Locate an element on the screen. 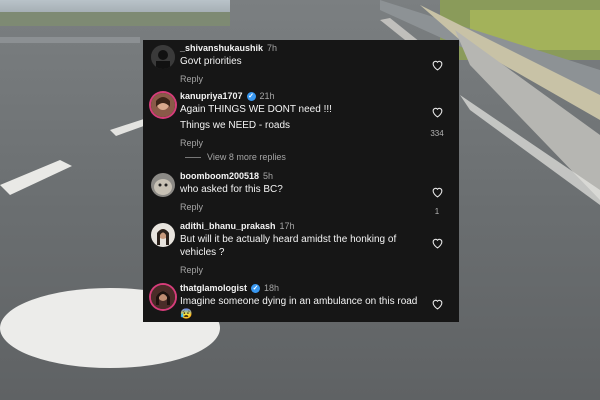  comment-username: adithi_bhanu_prakash is located at coordinates (228, 226).